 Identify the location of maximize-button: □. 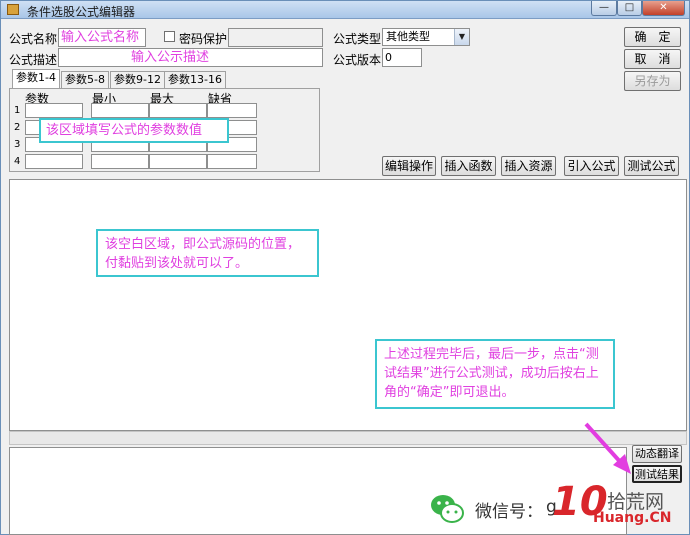
(629, 8).